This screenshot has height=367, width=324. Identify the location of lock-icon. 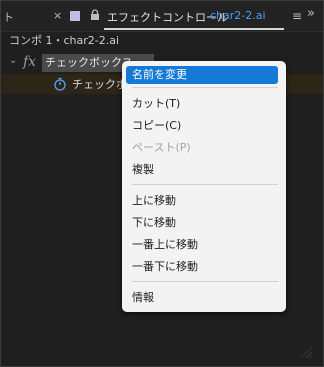
(95, 15).